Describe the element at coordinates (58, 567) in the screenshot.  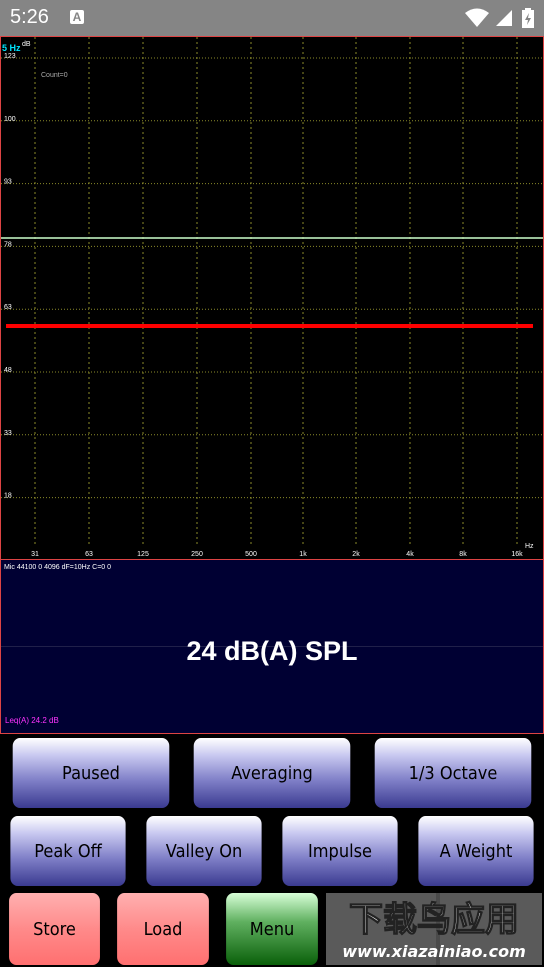
I see `params-text: Mic 44100 0 4096 dF=10Hz C=0 0` at that location.